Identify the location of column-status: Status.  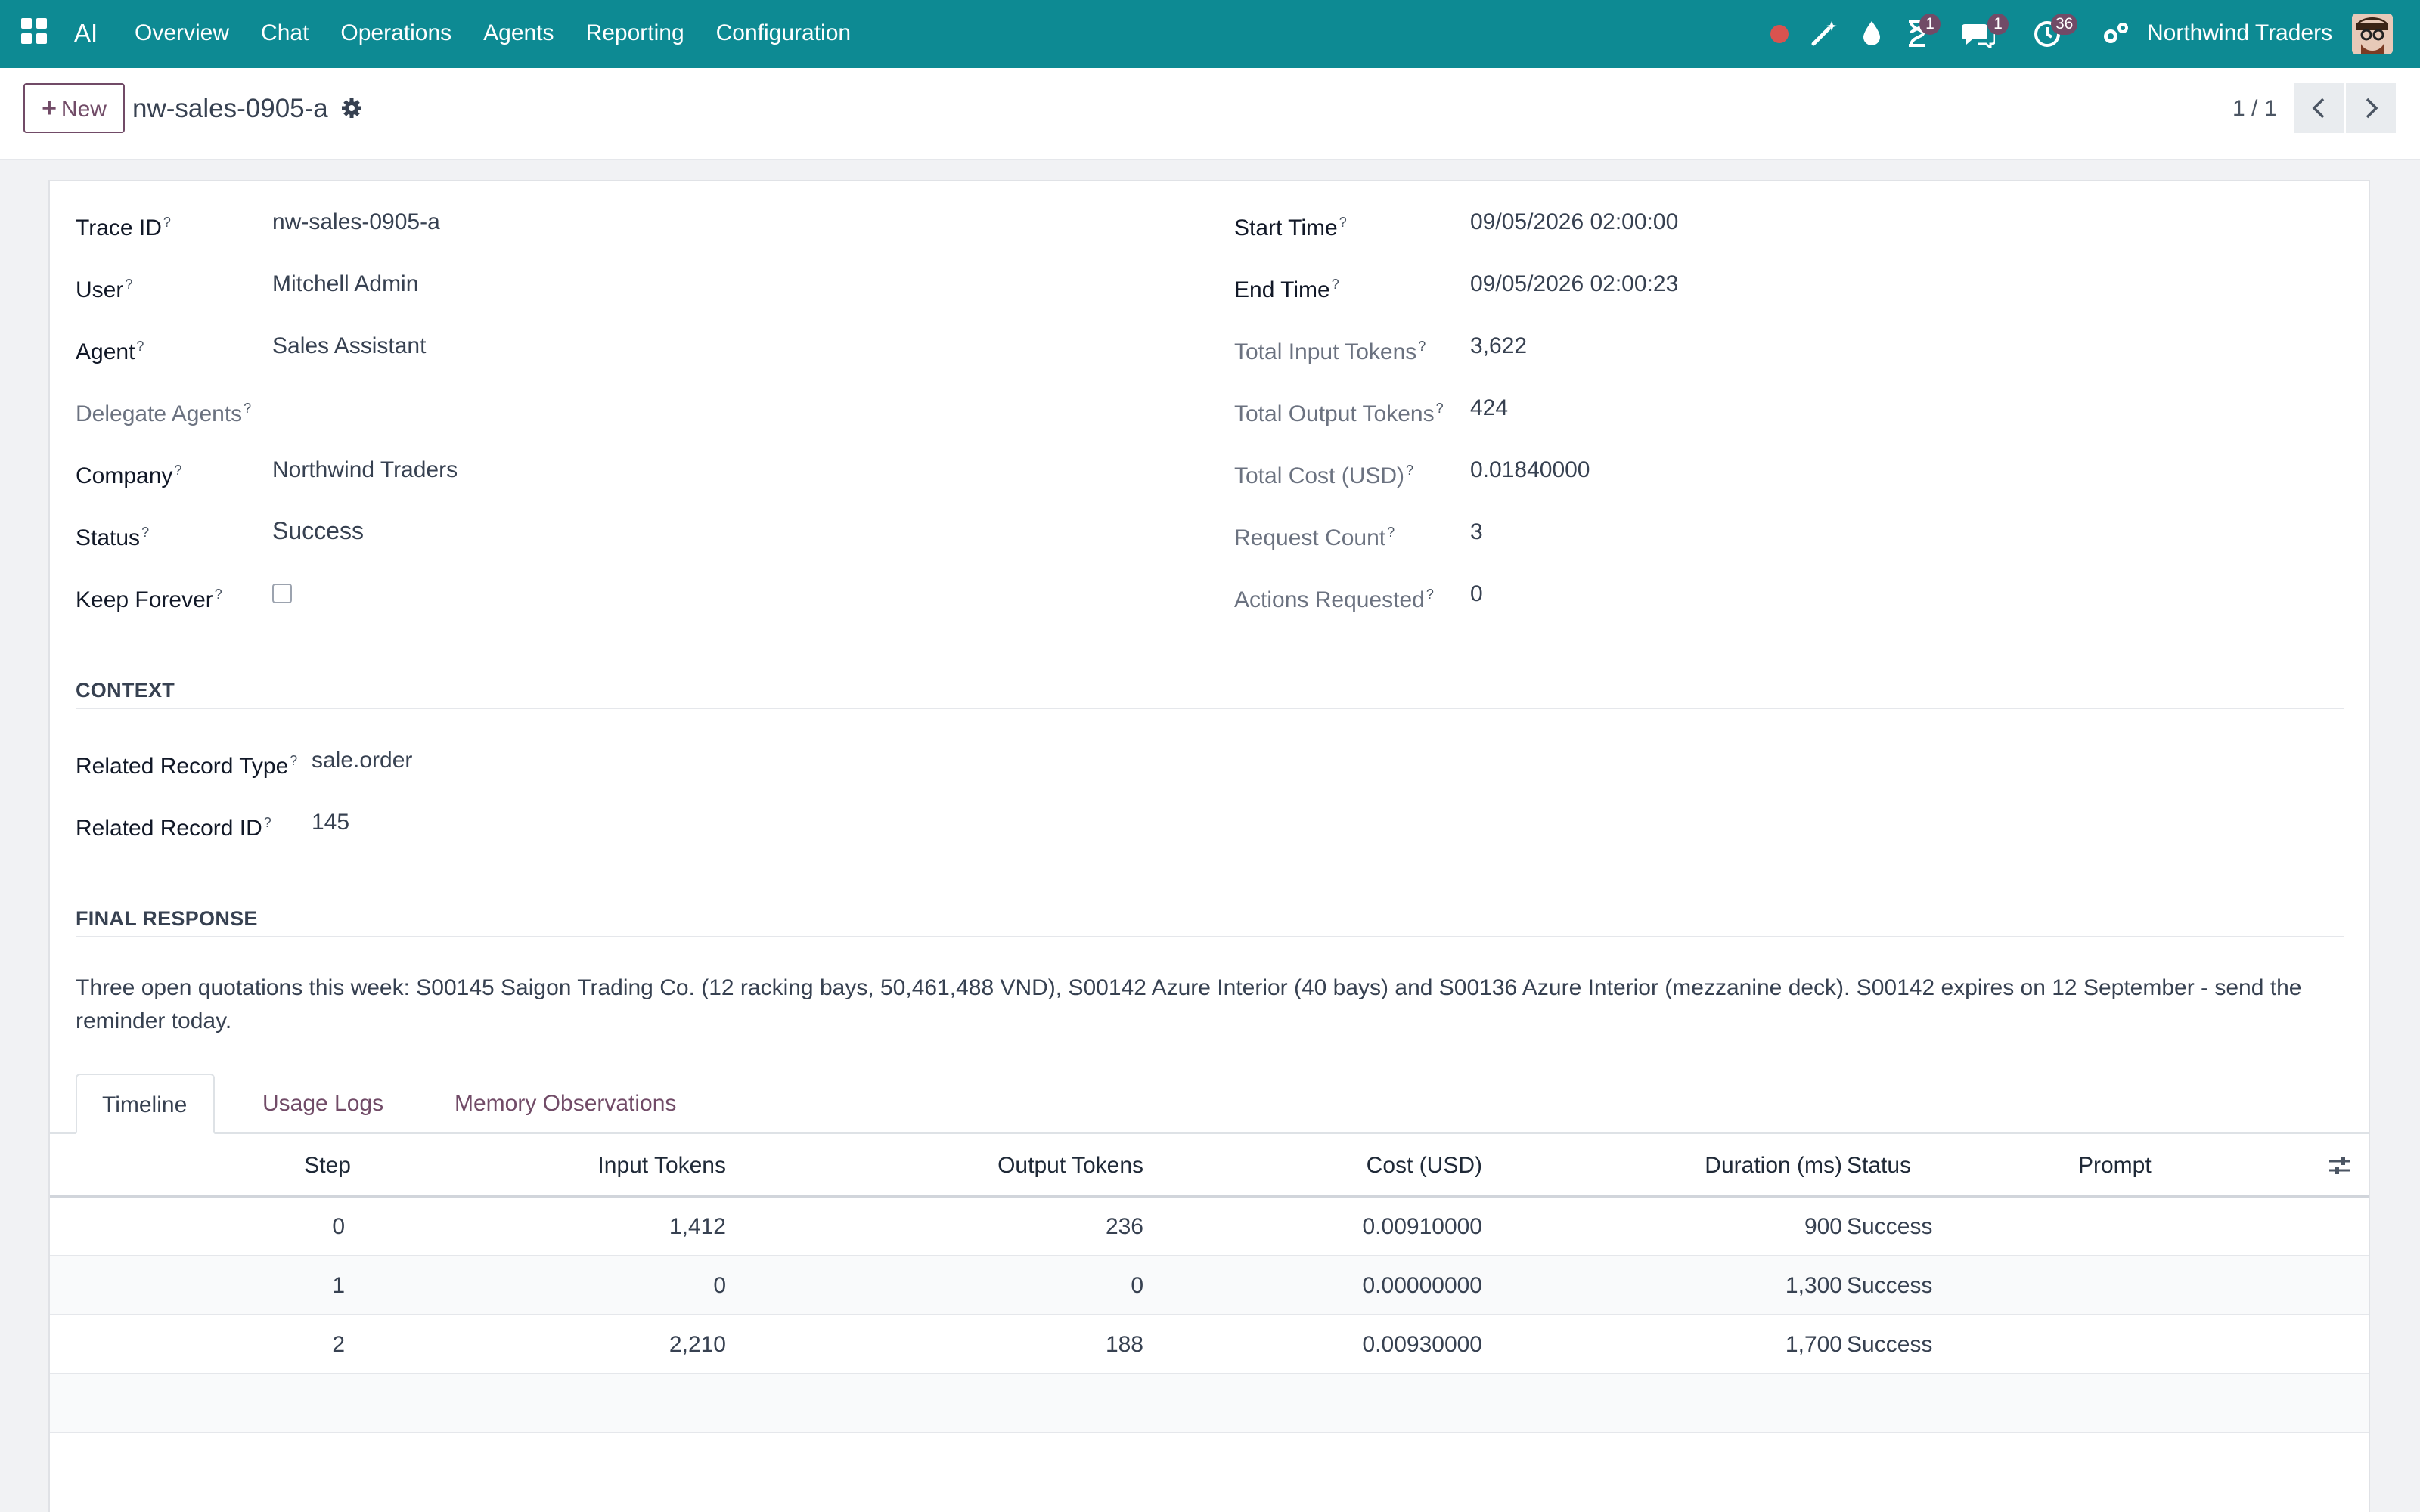
(1879, 1166).